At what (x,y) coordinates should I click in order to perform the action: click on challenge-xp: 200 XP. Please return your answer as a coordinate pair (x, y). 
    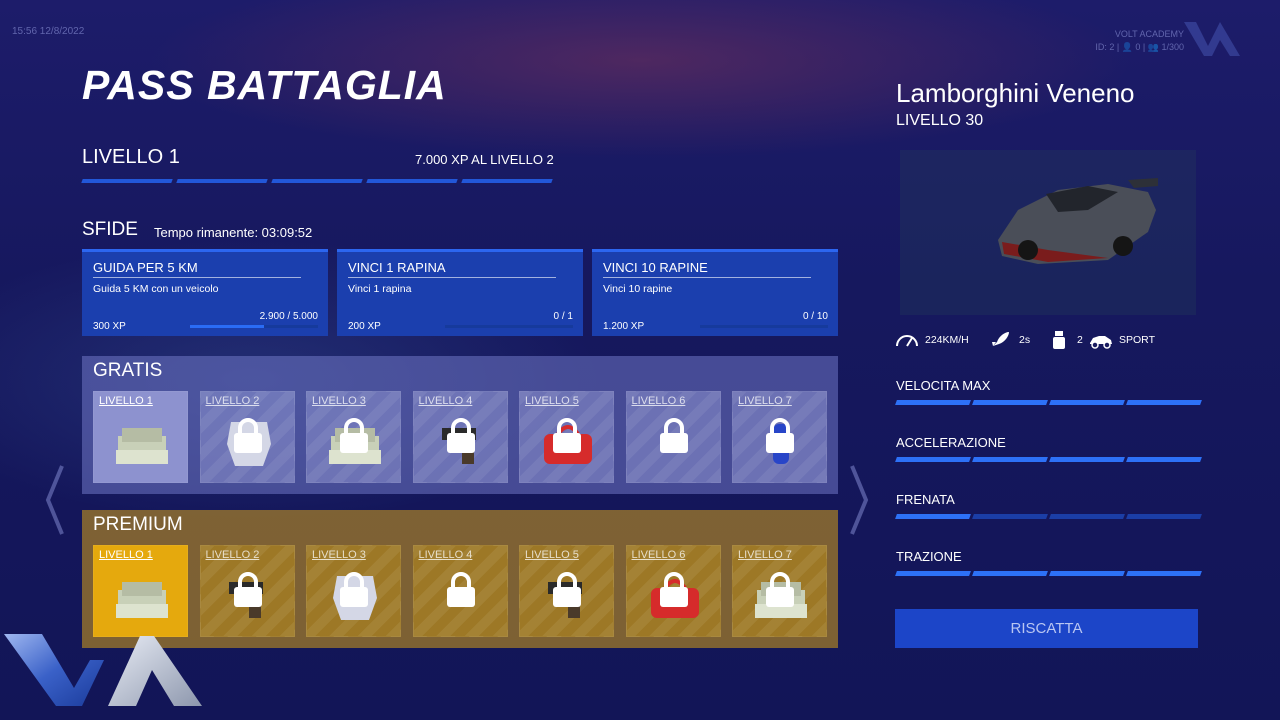
    Looking at the image, I should click on (364, 326).